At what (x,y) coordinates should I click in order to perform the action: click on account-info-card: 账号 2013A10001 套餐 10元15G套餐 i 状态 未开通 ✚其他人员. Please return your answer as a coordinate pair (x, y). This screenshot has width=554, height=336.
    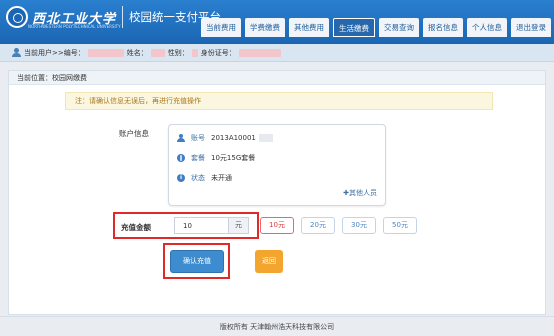
    Looking at the image, I should click on (277, 165).